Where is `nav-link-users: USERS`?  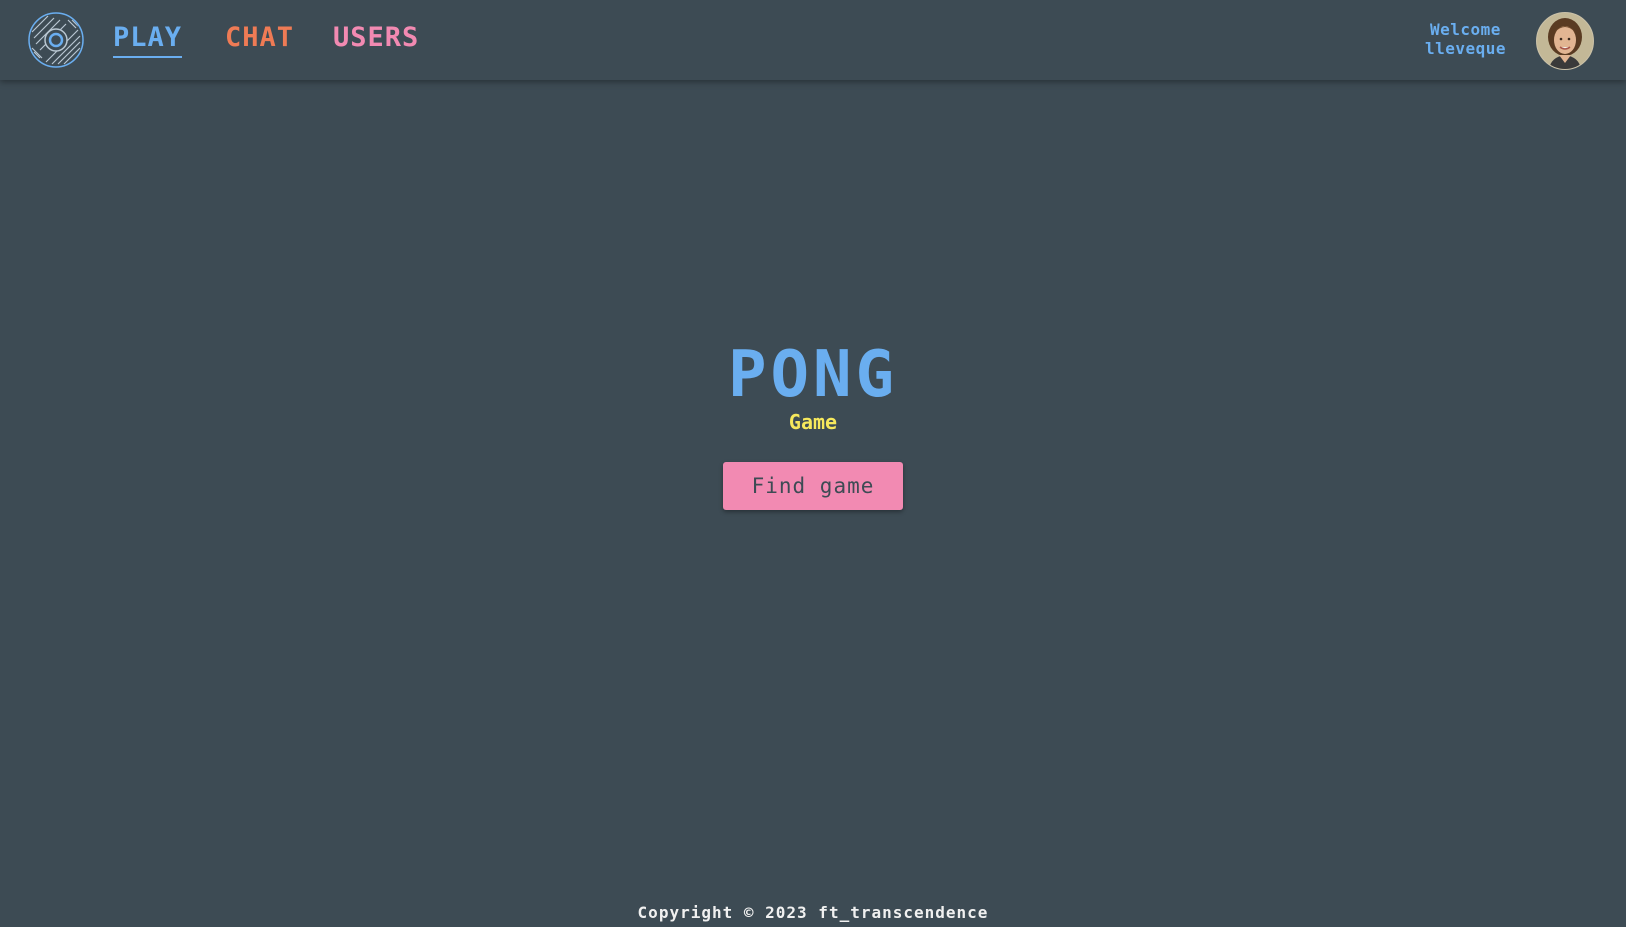 nav-link-users: USERS is located at coordinates (376, 38).